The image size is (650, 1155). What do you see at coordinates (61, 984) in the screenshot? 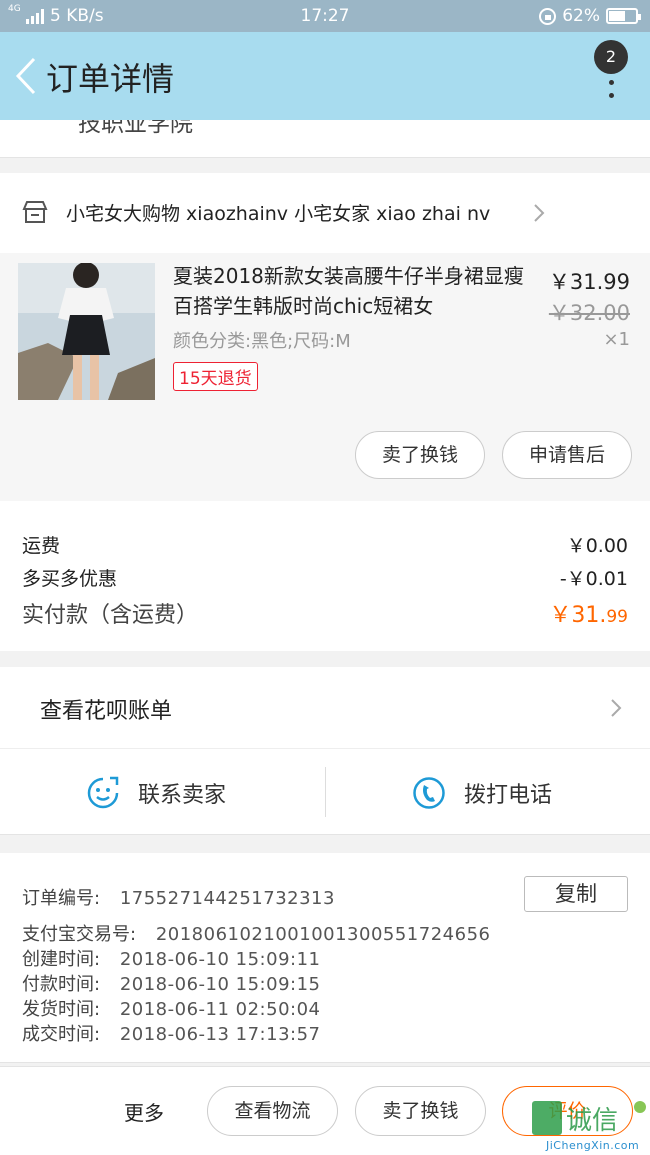
I see `paid-time-label: 付款时间:` at bounding box center [61, 984].